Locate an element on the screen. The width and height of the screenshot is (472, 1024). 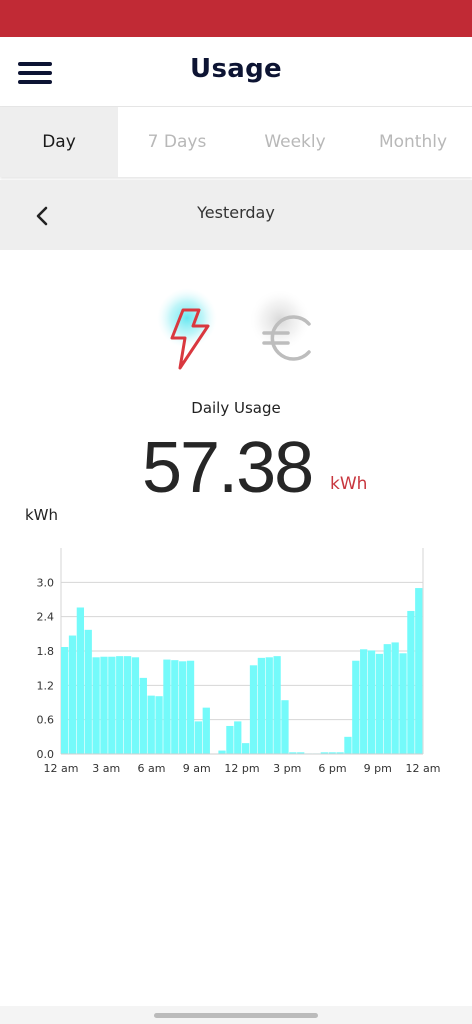
y-tick-label: 1.8 is located at coordinates (46, 651).